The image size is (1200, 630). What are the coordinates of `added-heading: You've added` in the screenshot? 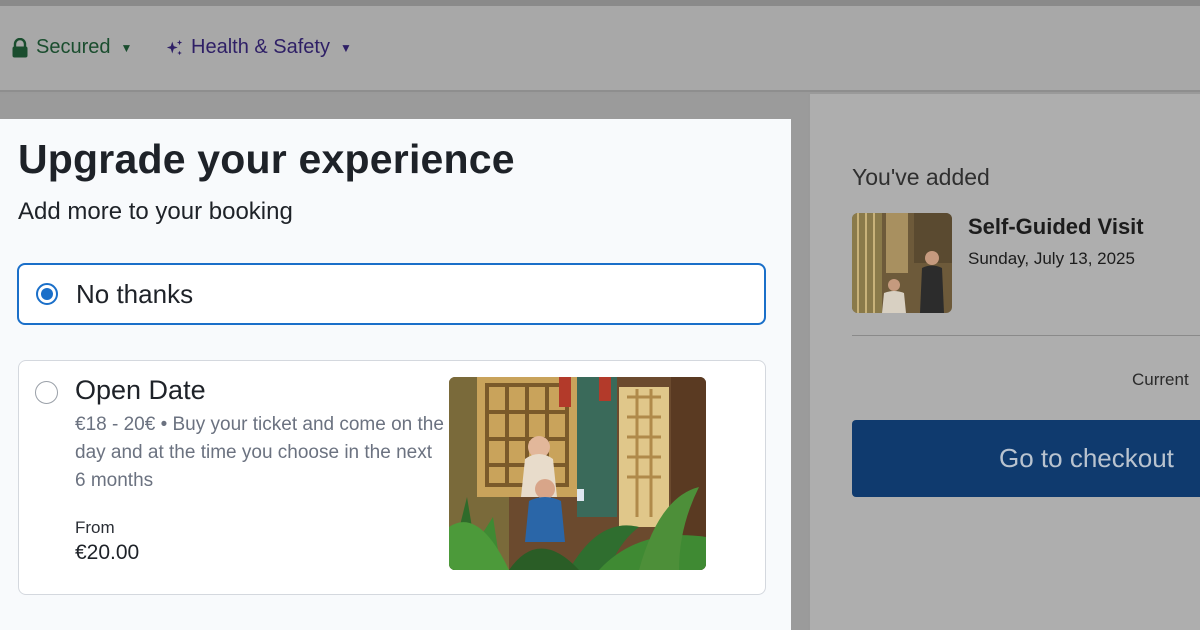 It's located at (921, 177).